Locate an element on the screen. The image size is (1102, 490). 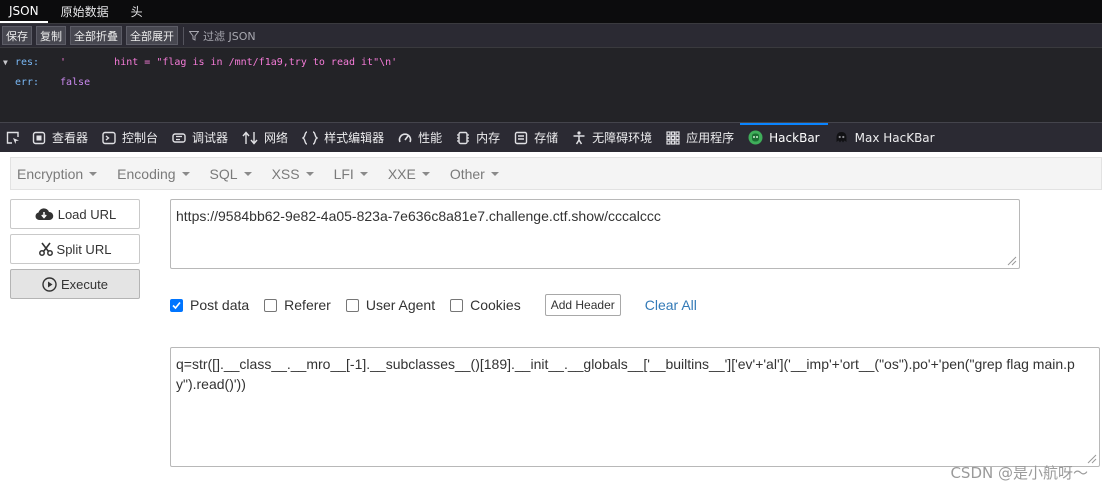
devtools-tab-debugger: 调试器 is located at coordinates (200, 138).